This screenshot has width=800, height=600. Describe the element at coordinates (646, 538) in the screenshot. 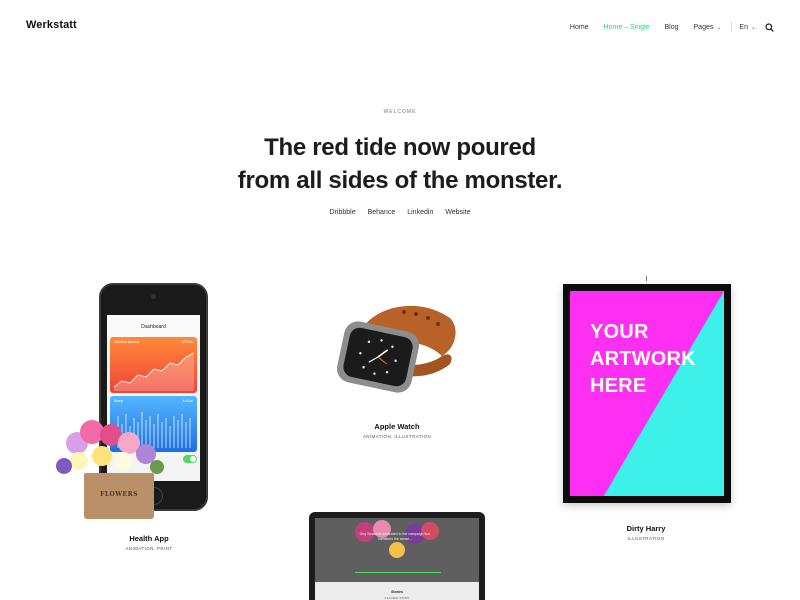

I see `work-categories-dirty-harry: ILLUSTRATION` at that location.